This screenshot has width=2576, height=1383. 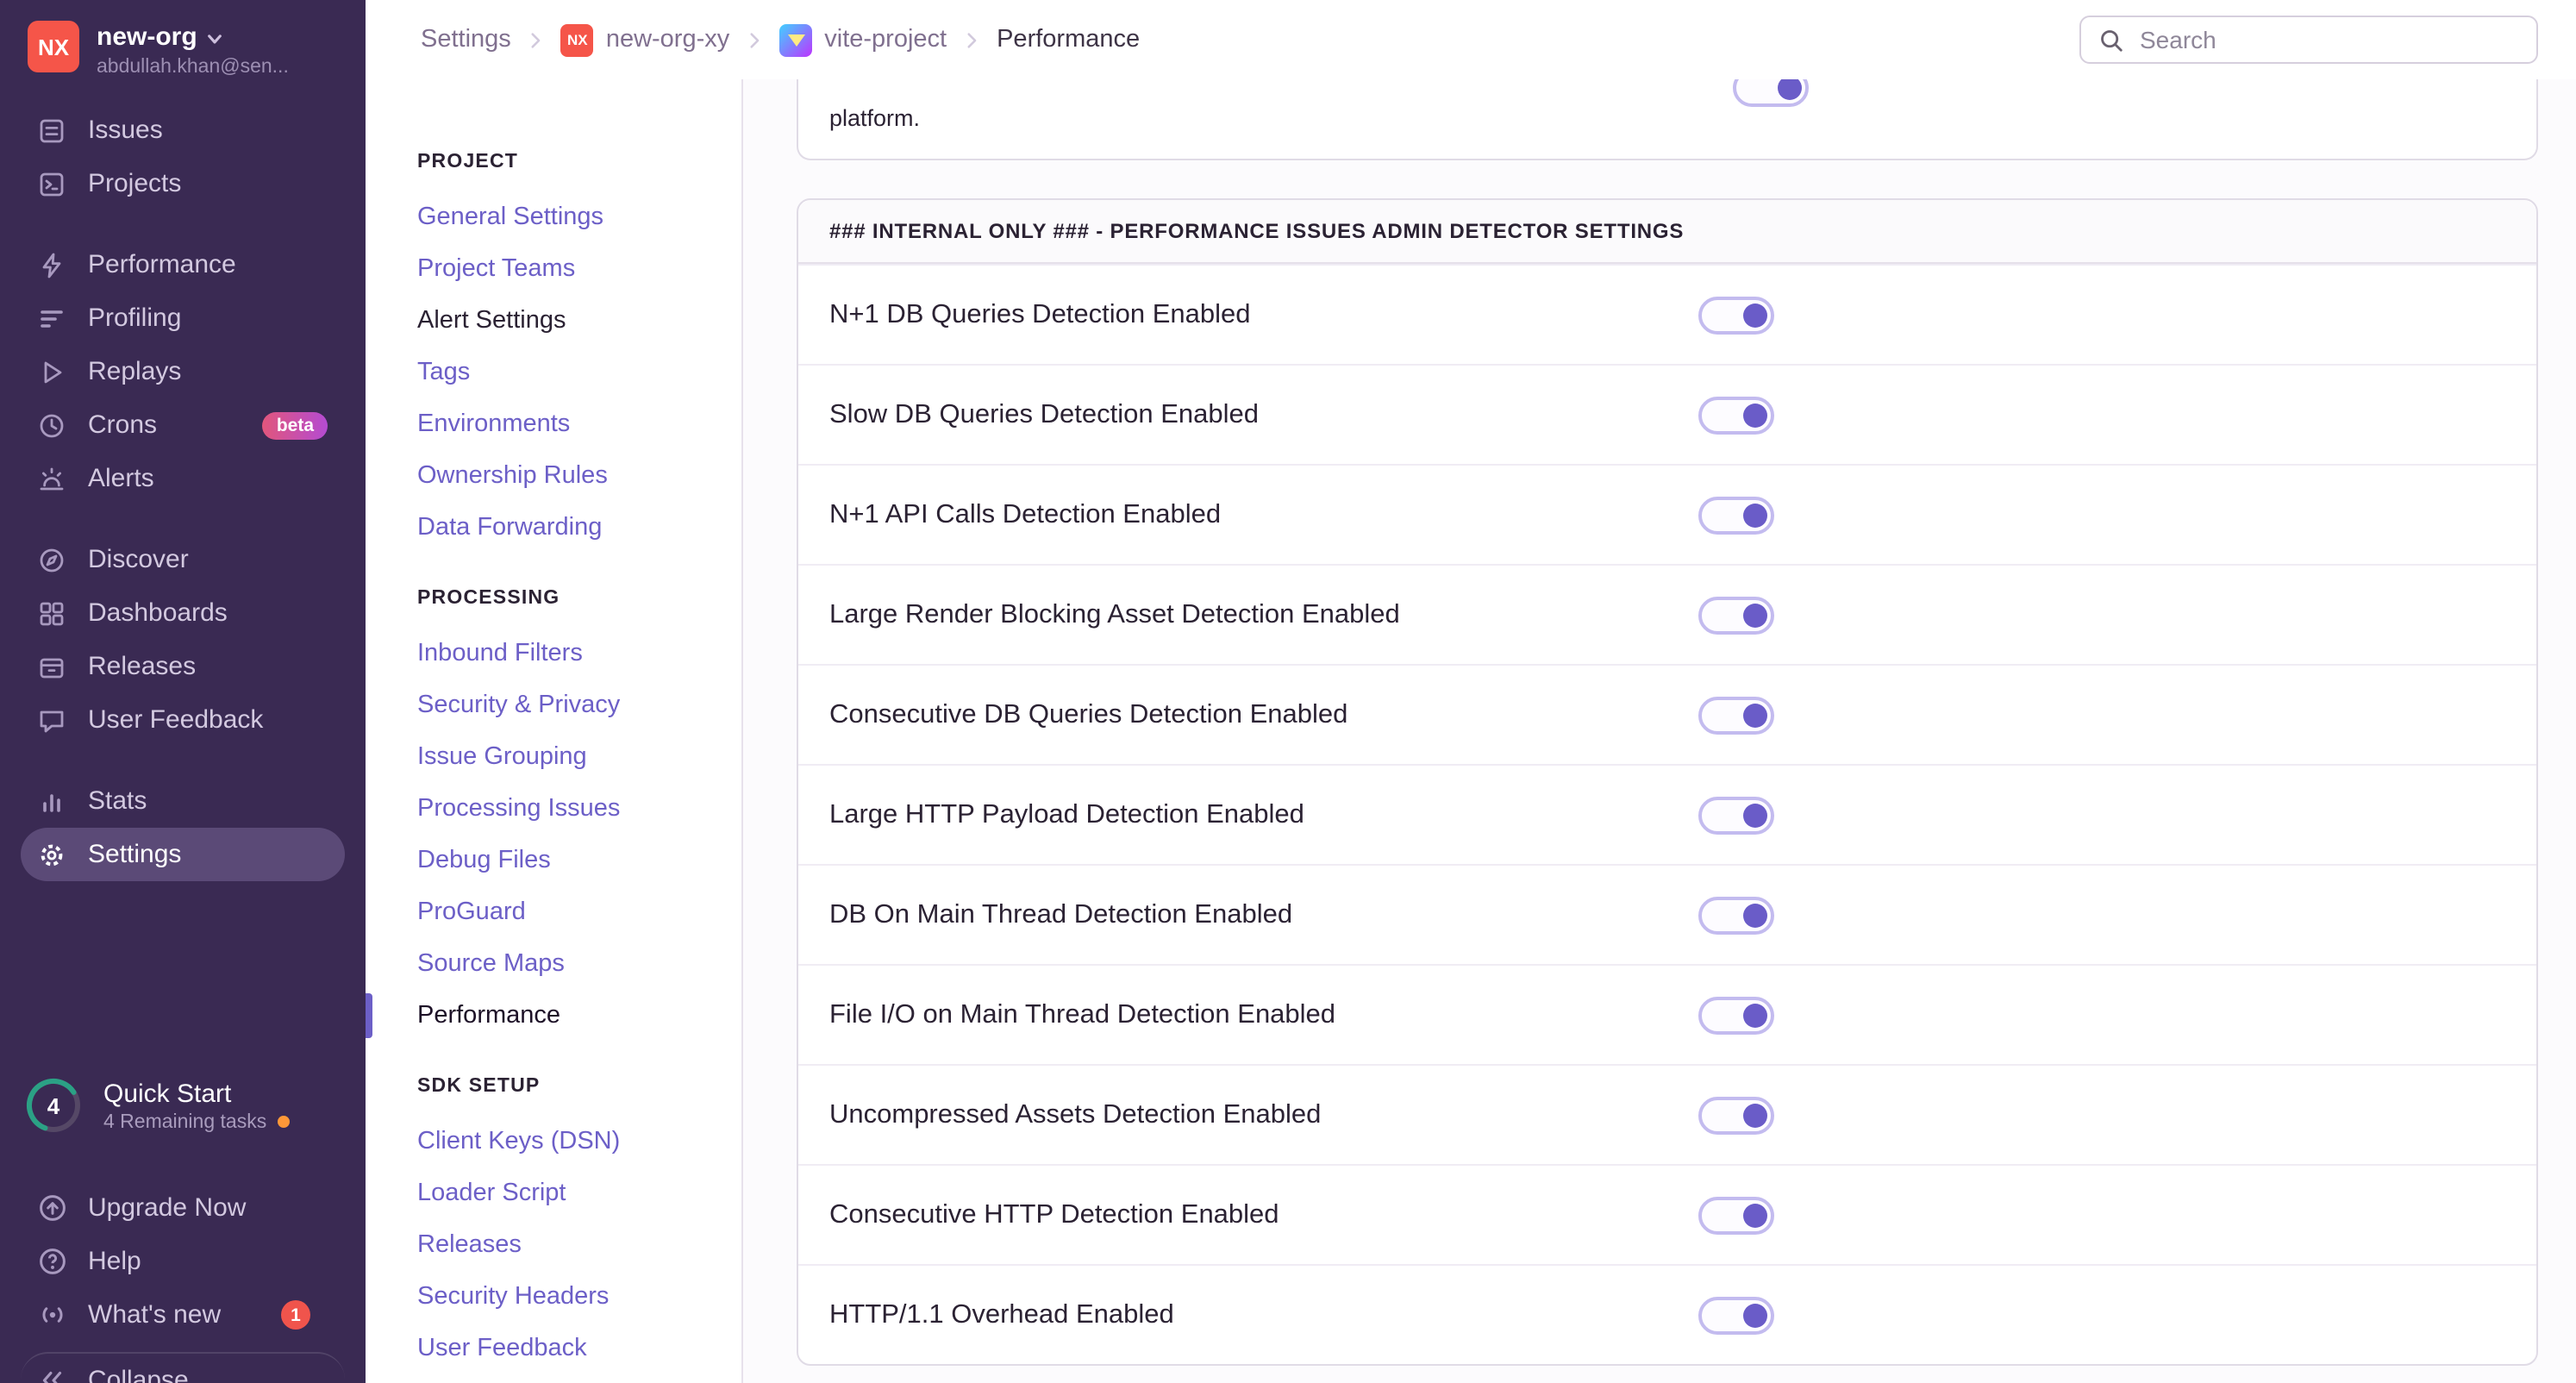 I want to click on subnav-item-client-keys: Client Keys (DSN), so click(x=579, y=1141).